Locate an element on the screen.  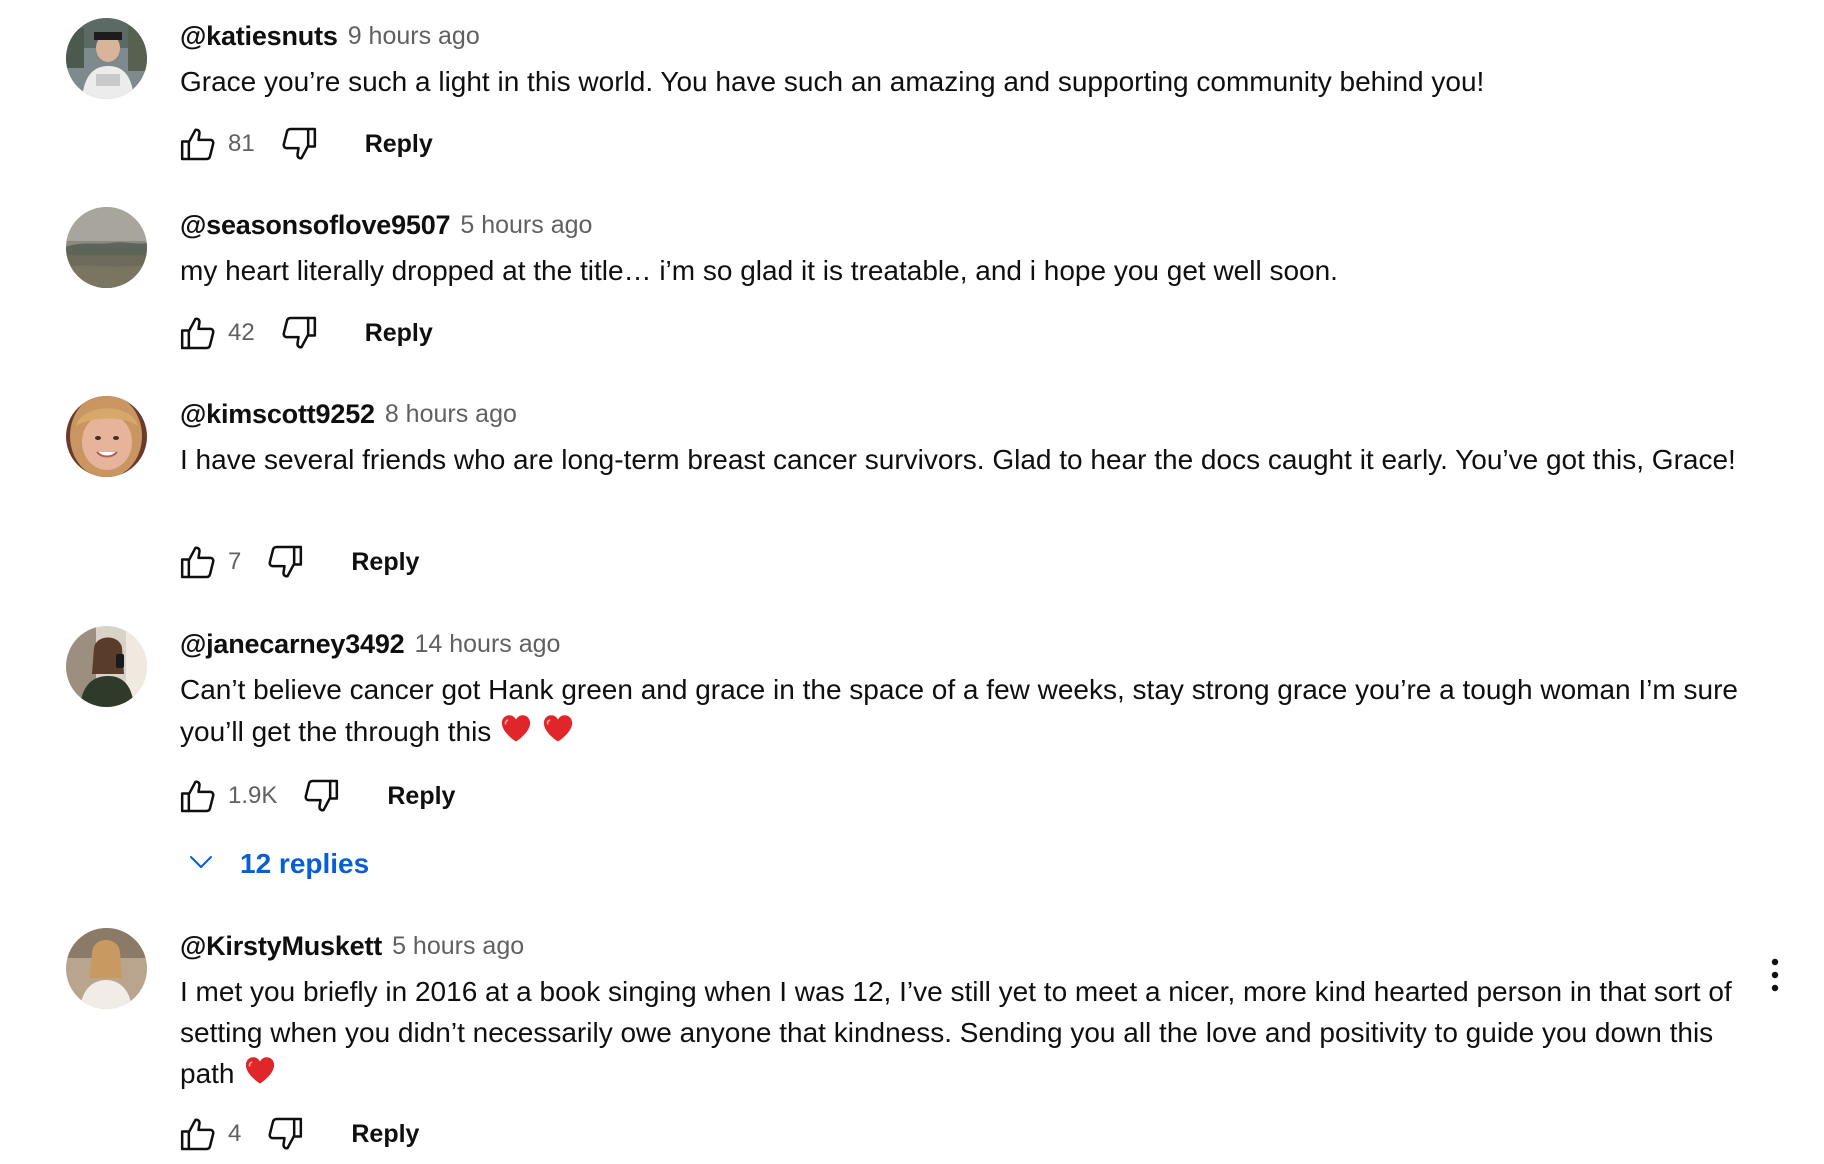
like-count: 1.9K is located at coordinates (253, 795).